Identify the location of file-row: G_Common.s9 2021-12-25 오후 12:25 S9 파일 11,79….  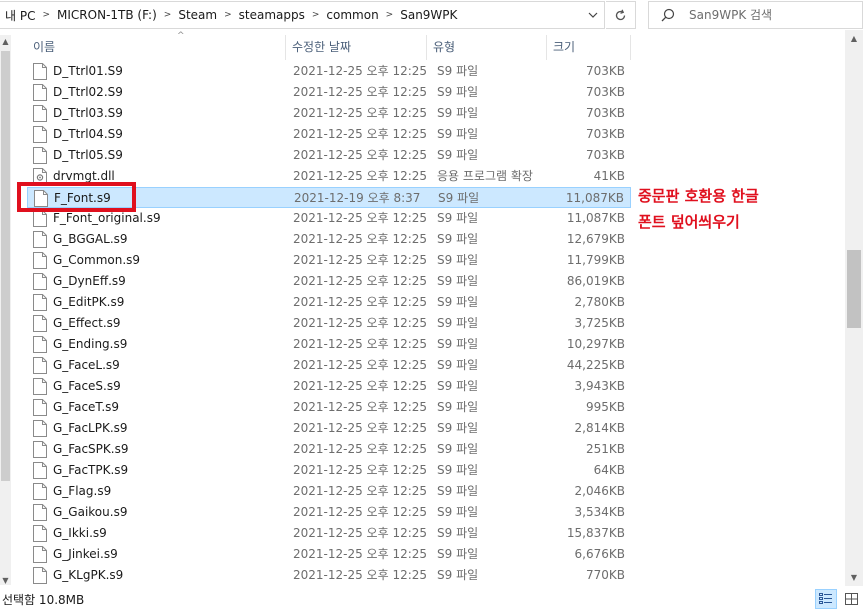
(329, 260).